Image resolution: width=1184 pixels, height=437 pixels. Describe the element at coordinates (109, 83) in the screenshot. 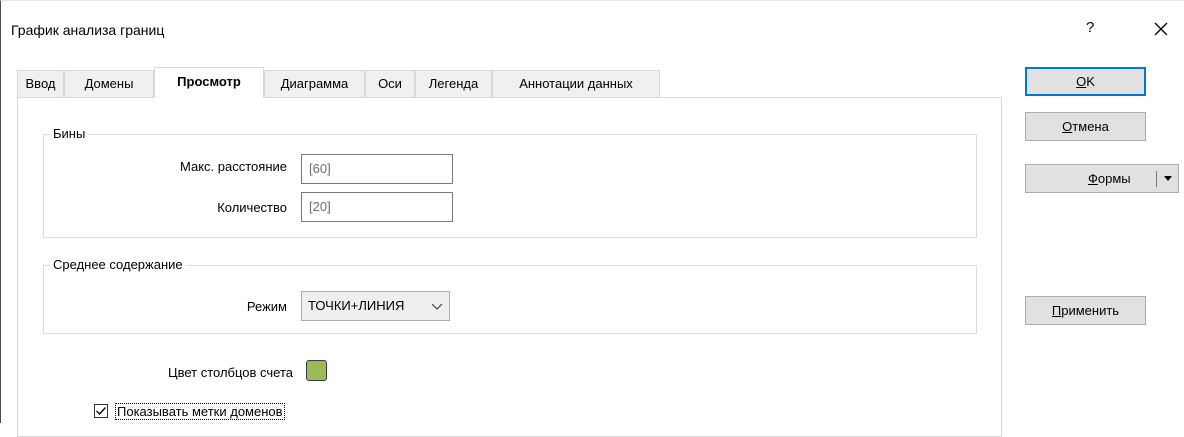

I see `tab-domains: Домены` at that location.